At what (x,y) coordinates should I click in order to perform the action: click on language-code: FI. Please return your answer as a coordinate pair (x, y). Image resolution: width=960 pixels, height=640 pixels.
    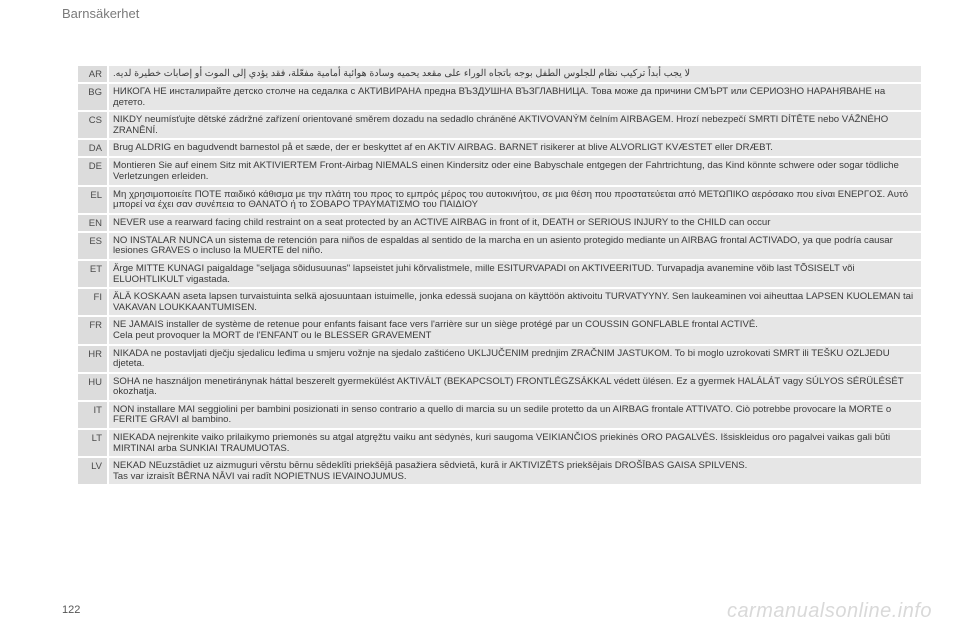
    Looking at the image, I should click on (93, 302).